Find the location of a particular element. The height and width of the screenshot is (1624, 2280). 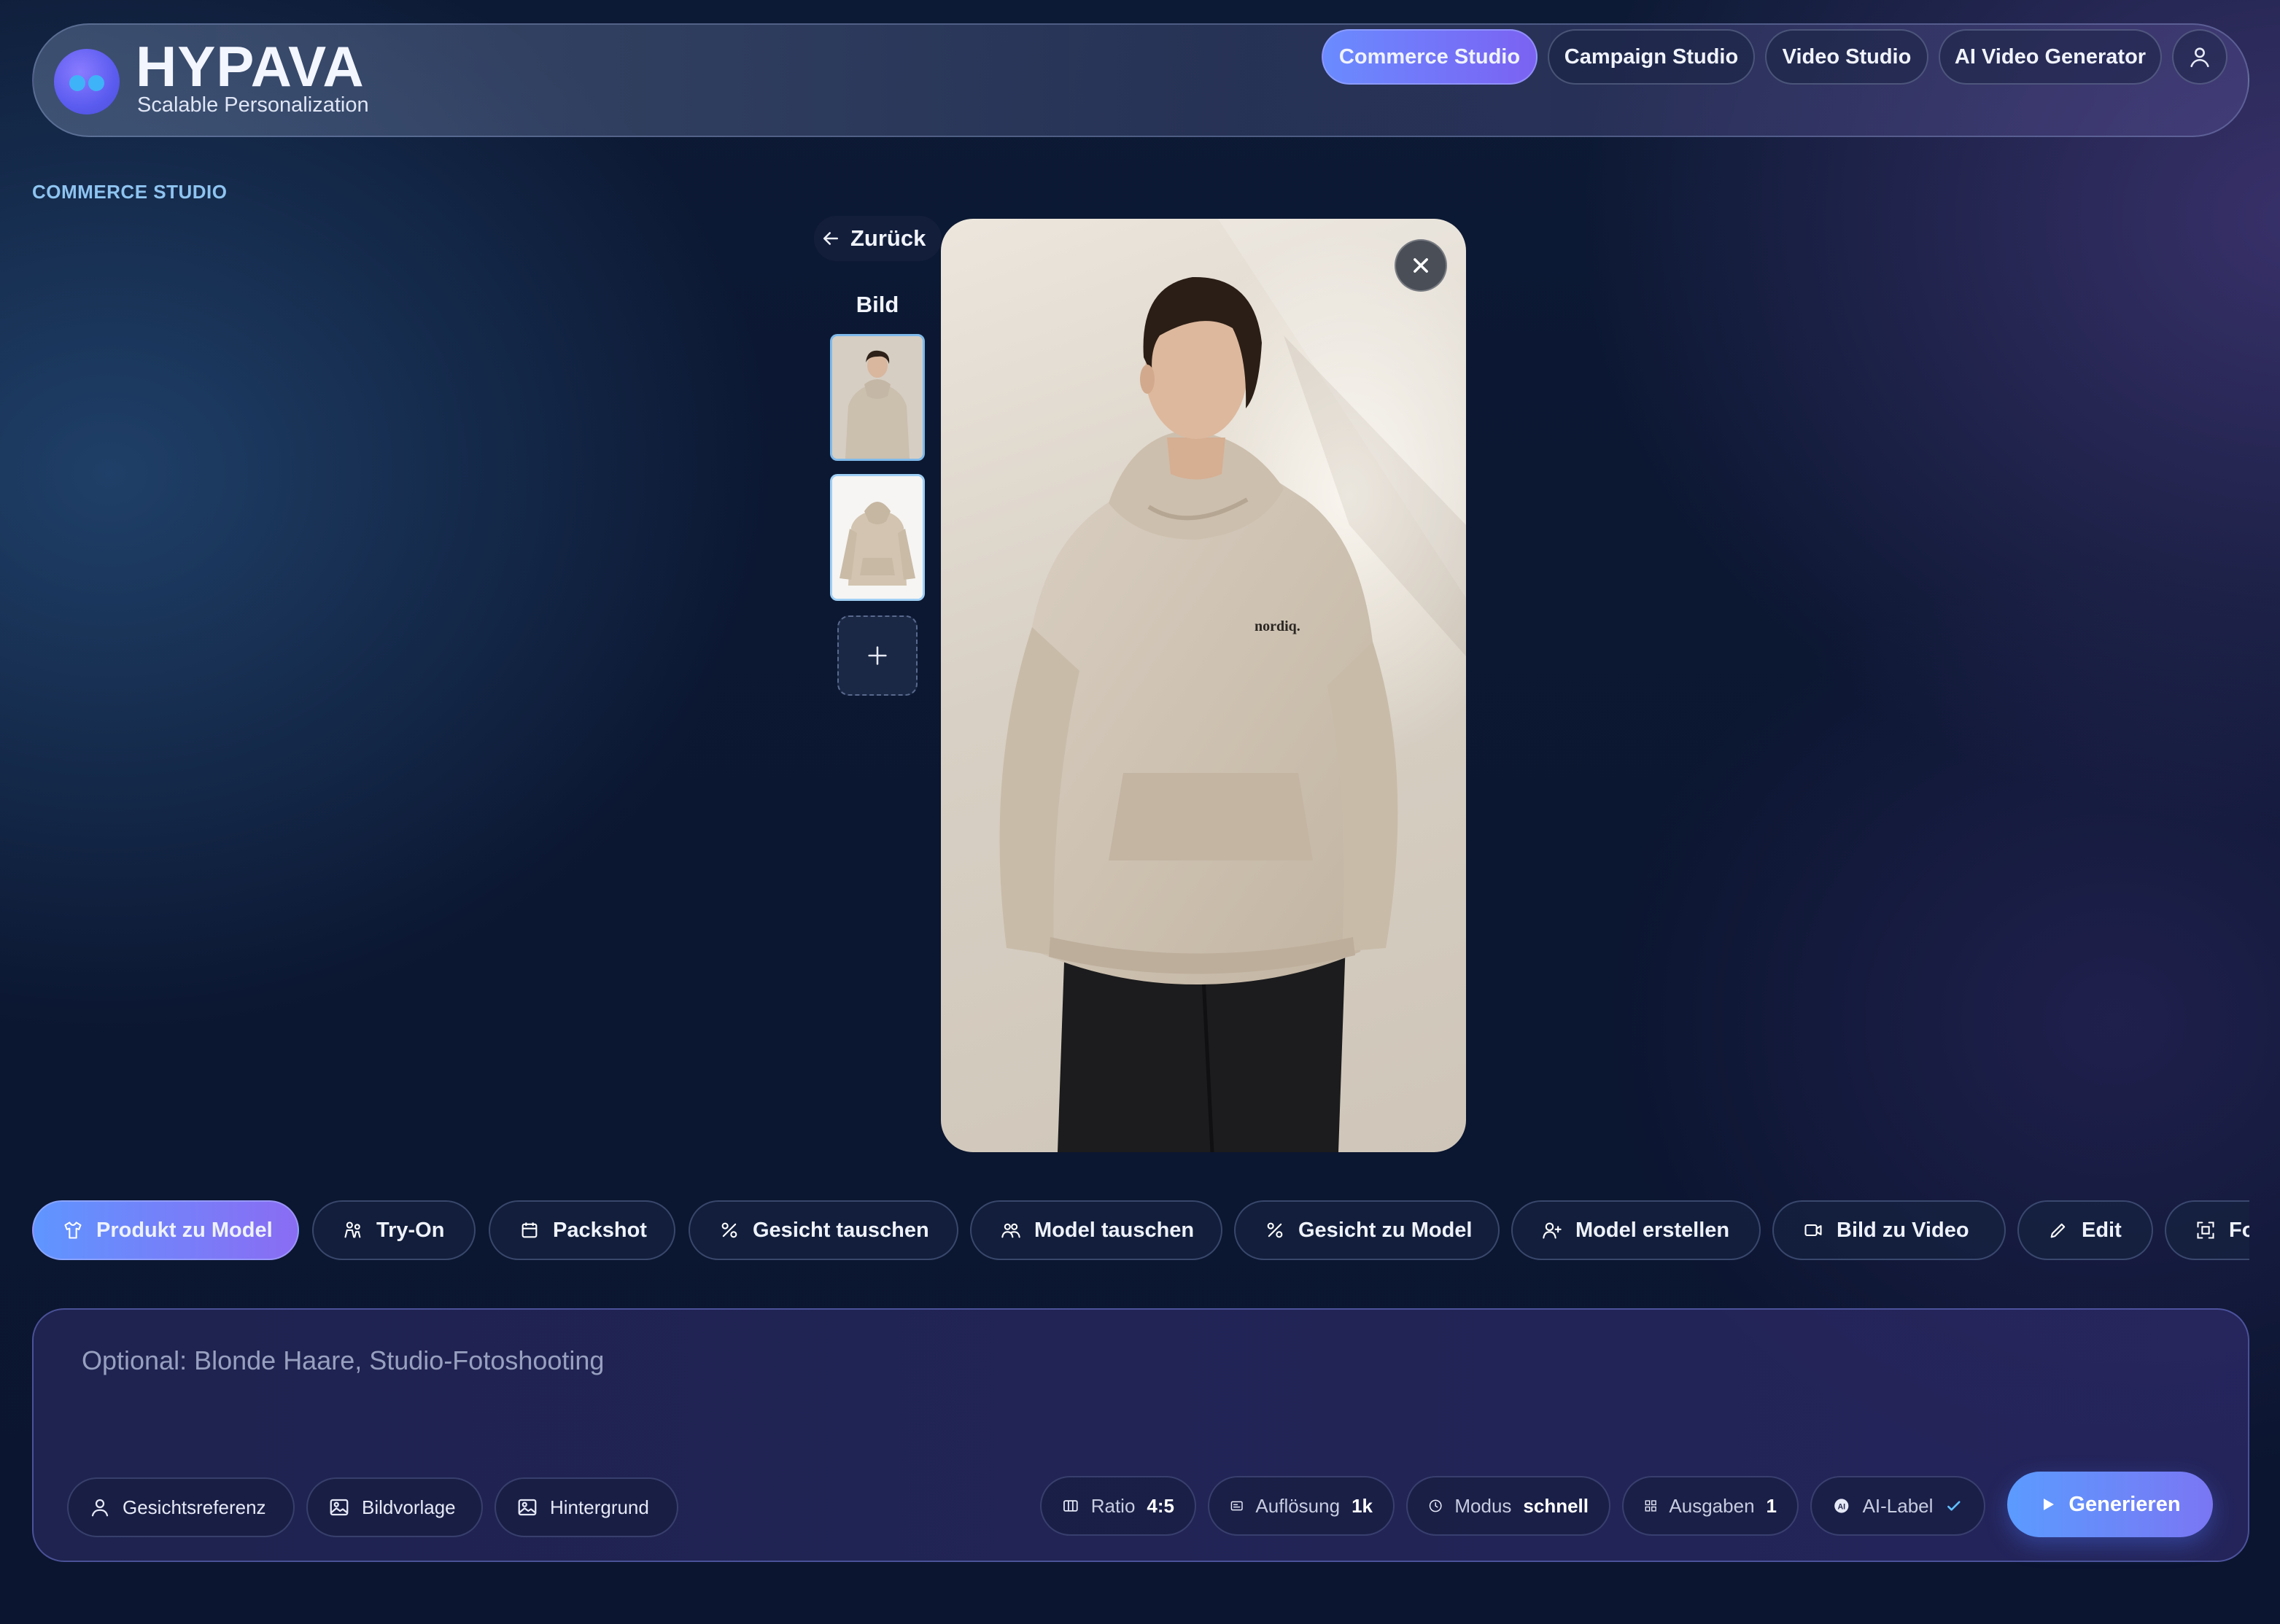

package-icon is located at coordinates (529, 1230).